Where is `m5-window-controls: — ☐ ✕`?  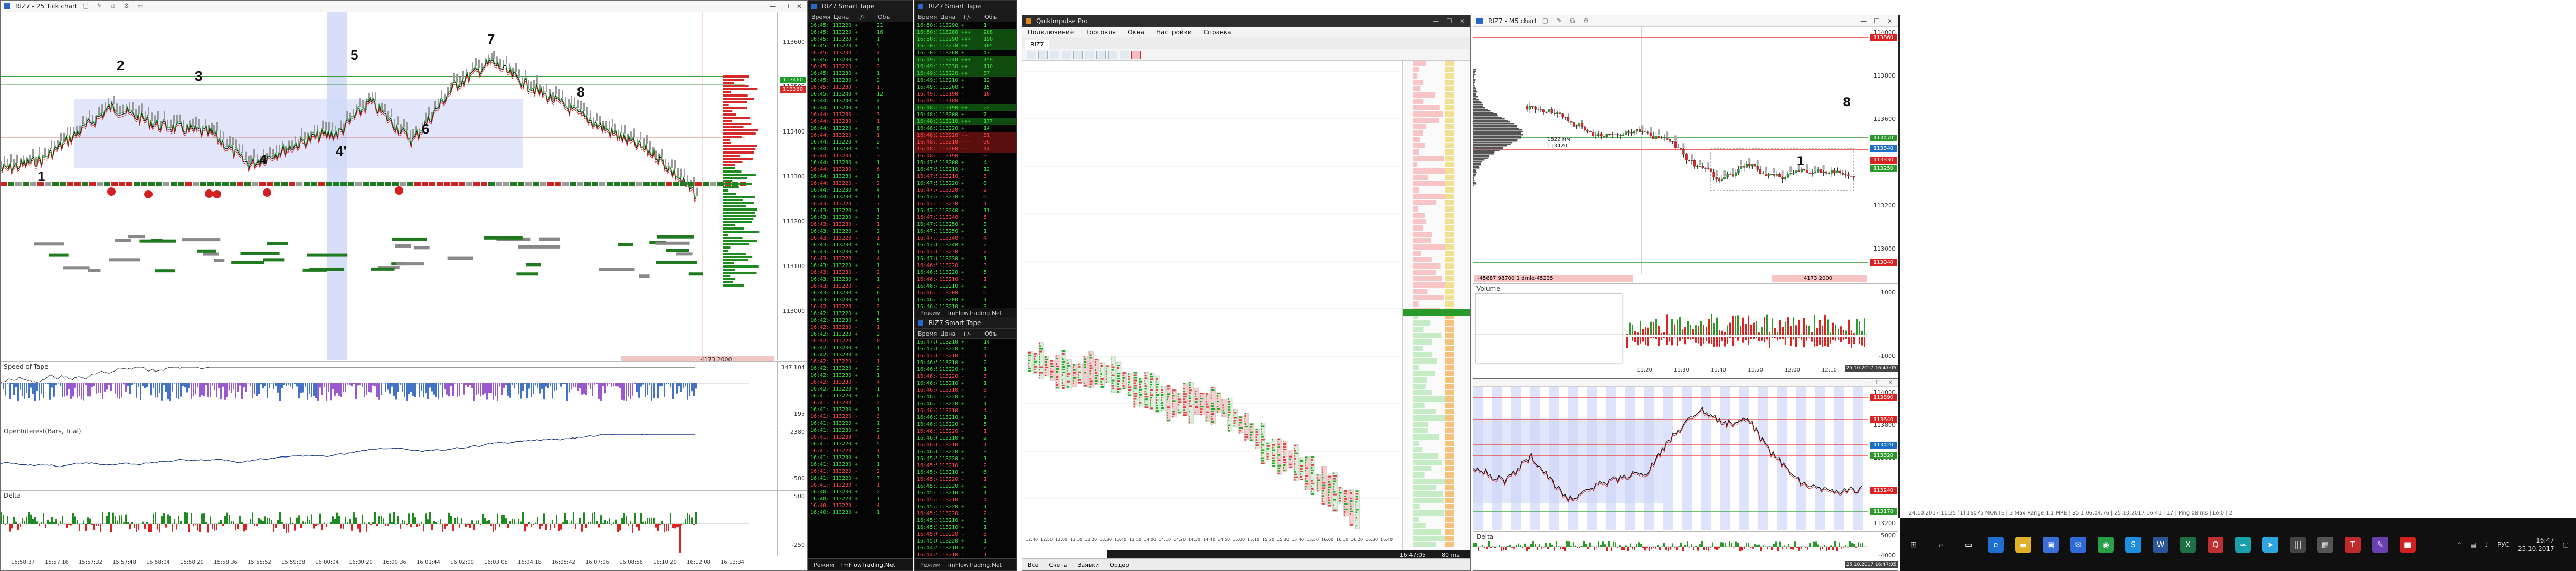 m5-window-controls: — ☐ ✕ is located at coordinates (1879, 21).